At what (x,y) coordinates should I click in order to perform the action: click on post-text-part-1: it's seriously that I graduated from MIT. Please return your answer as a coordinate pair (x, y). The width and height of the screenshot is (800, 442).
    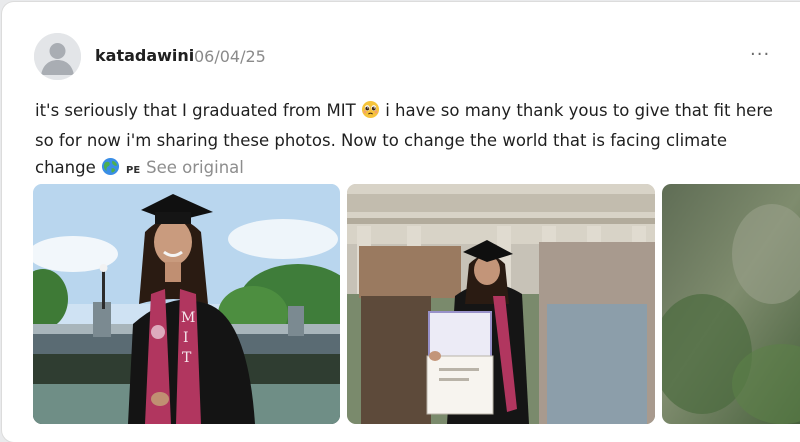
    Looking at the image, I should click on (195, 110).